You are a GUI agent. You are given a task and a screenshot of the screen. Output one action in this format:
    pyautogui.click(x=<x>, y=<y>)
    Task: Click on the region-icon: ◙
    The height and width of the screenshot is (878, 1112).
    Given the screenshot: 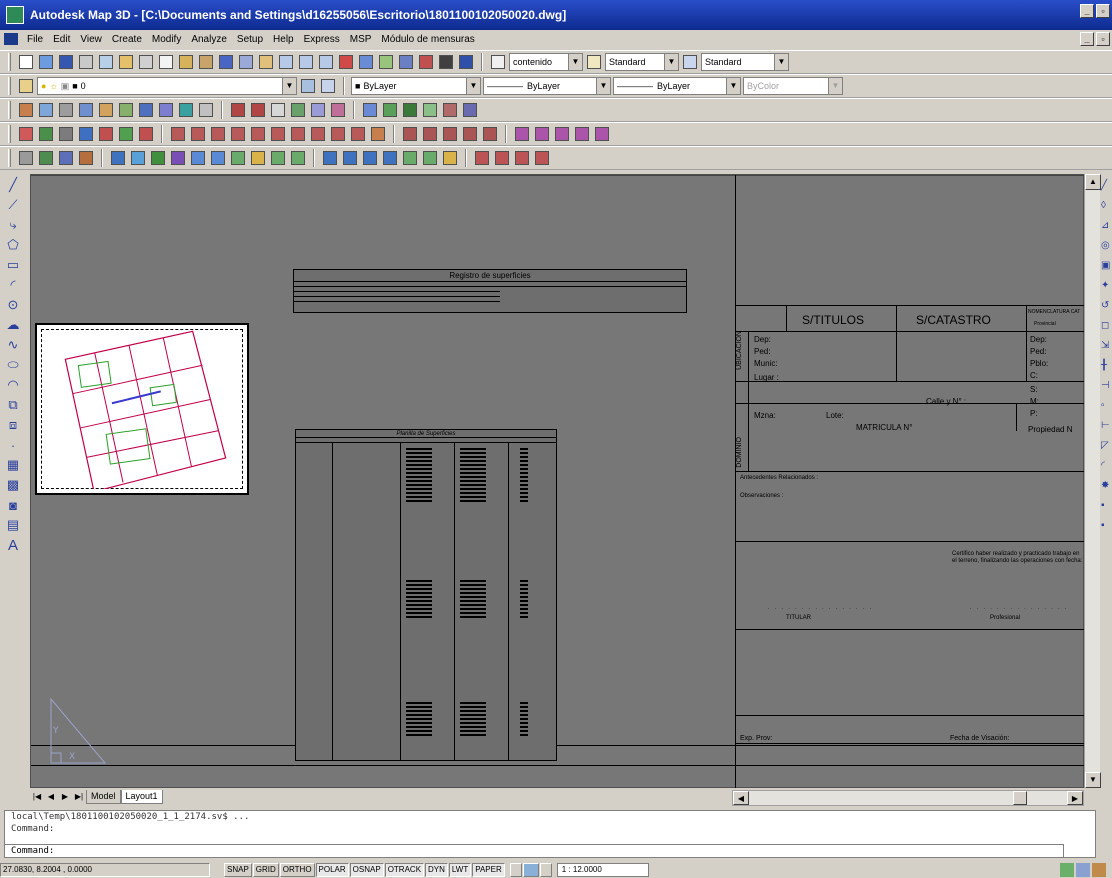 What is the action you would take?
    pyautogui.click(x=13, y=505)
    